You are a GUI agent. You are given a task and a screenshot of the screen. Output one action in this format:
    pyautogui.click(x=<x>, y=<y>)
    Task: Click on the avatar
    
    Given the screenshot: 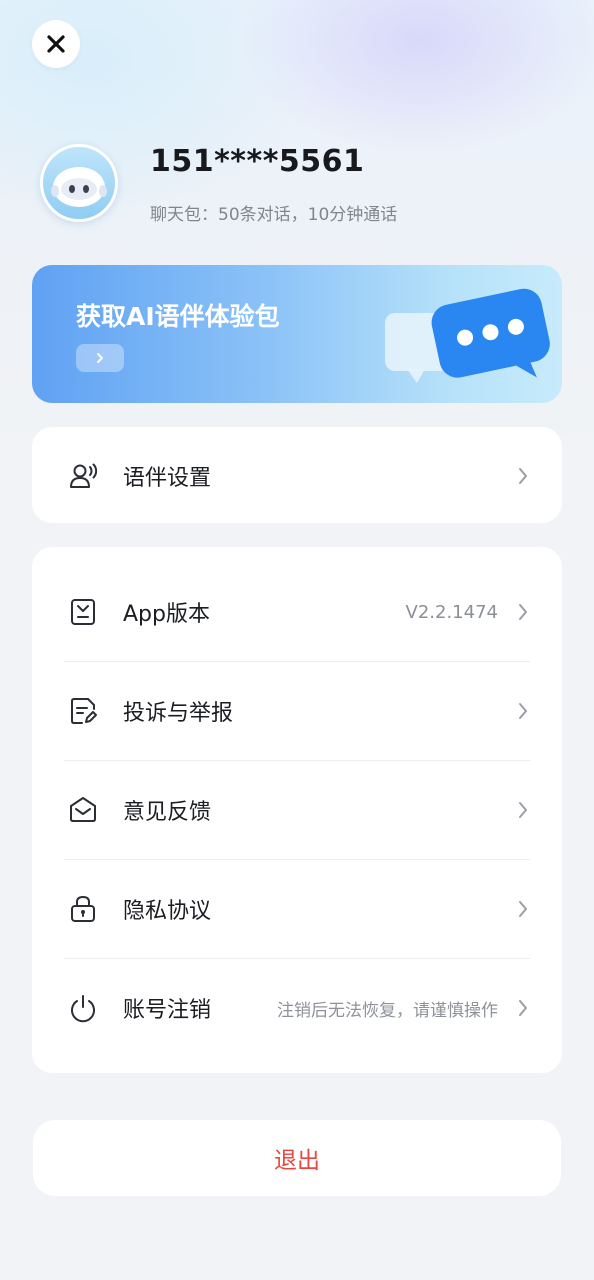 What is the action you would take?
    pyautogui.click(x=79, y=183)
    